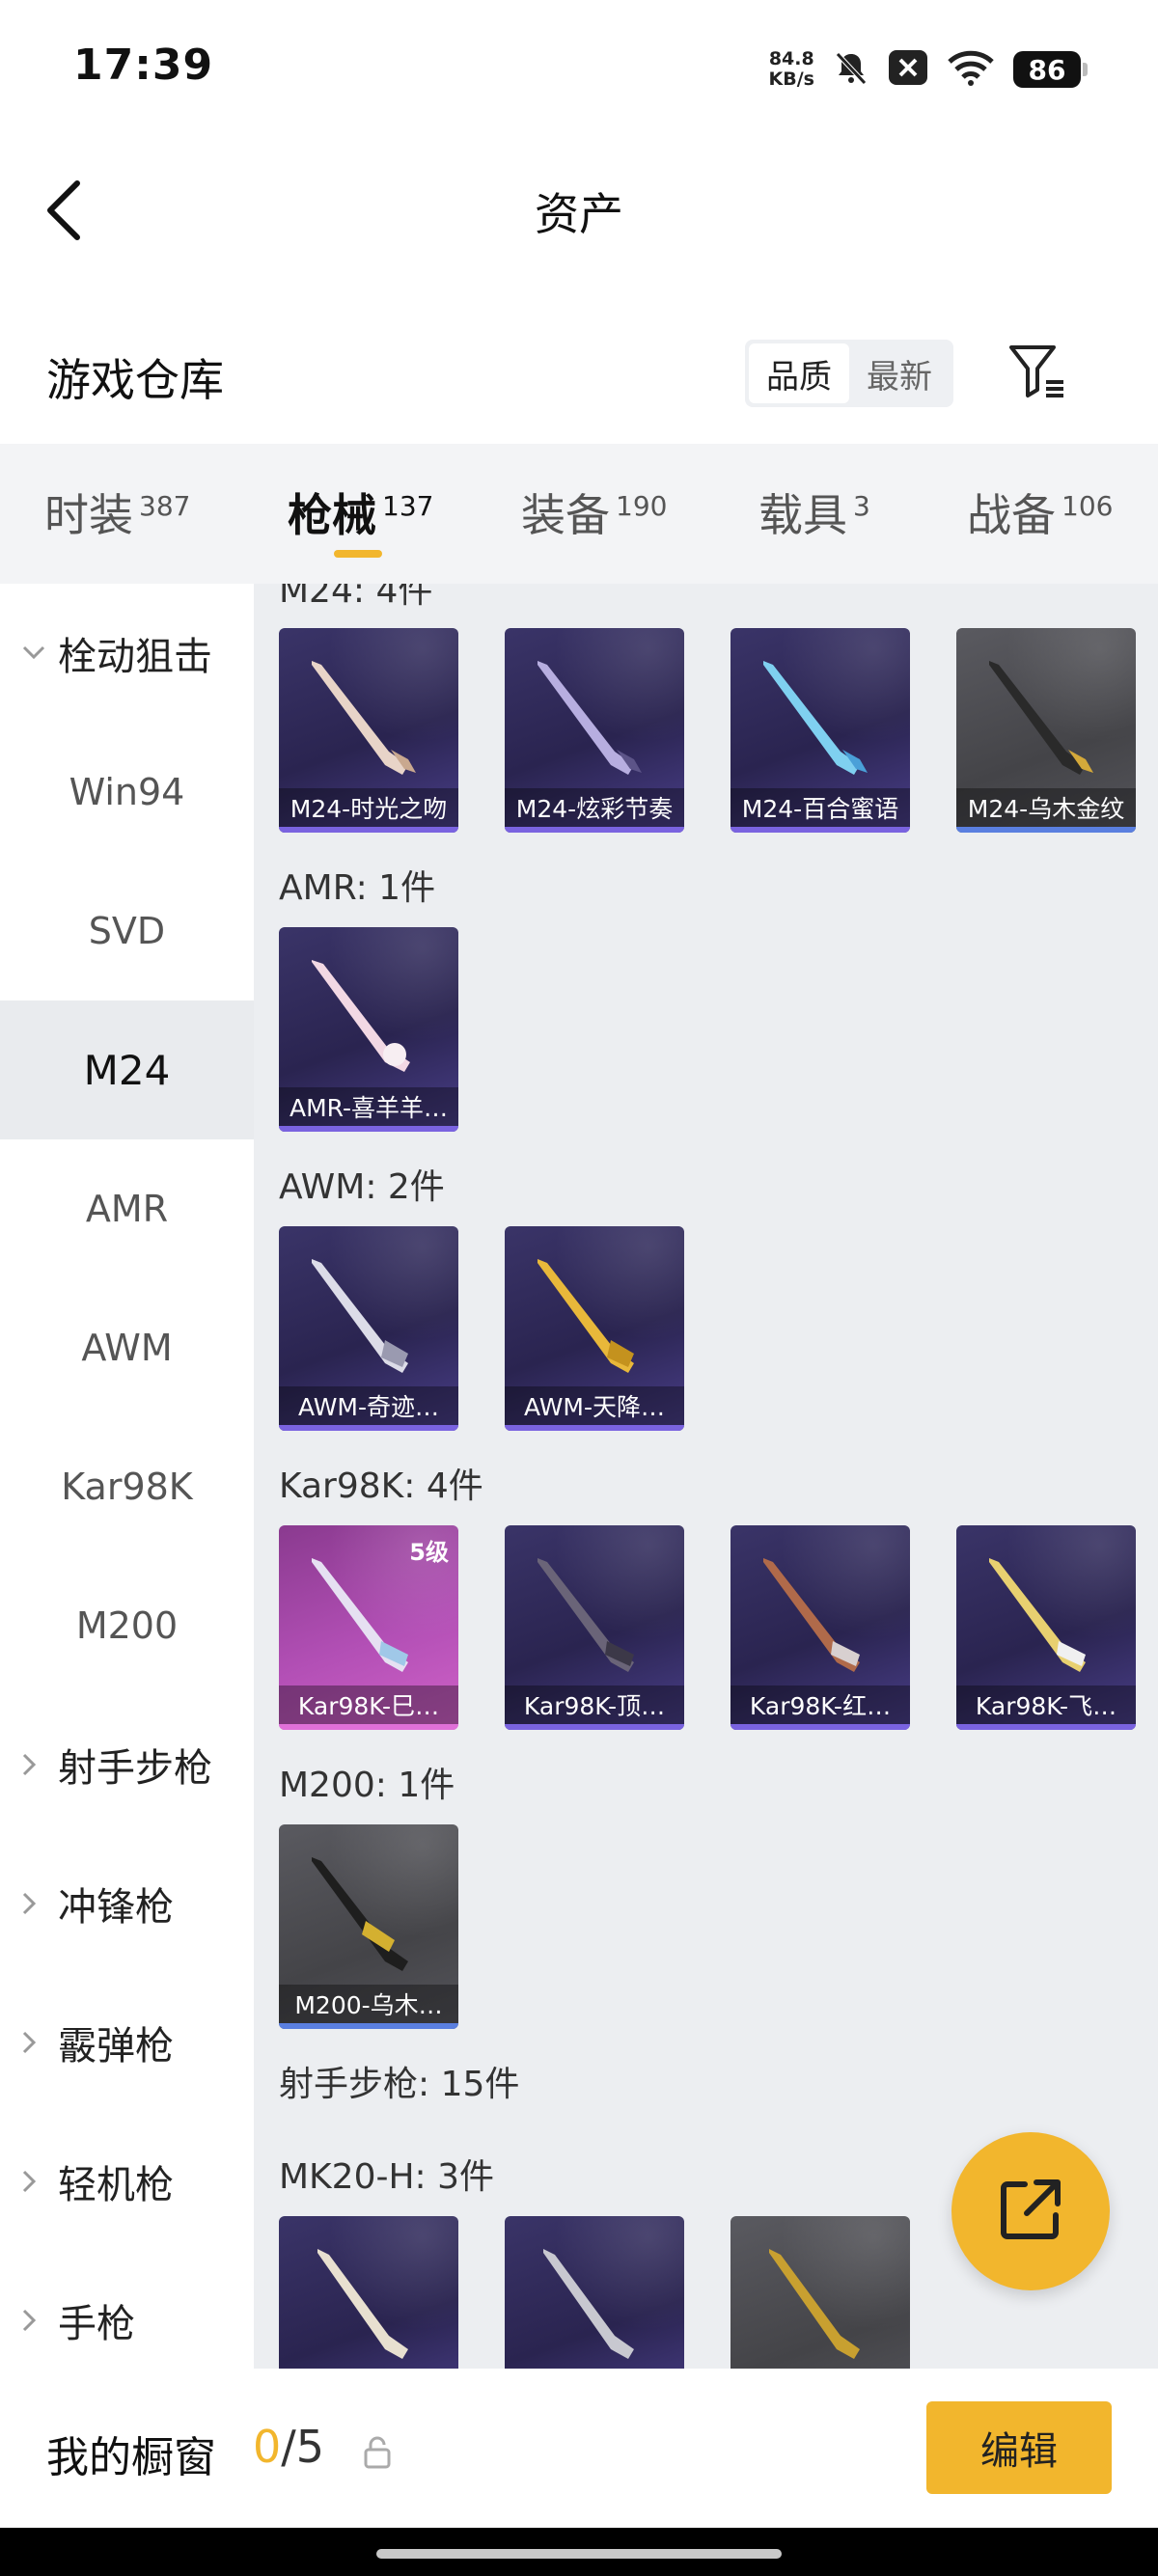 The height and width of the screenshot is (2576, 1158). Describe the element at coordinates (594, 808) in the screenshot. I see `item-name: M24-炫彩节奏` at that location.